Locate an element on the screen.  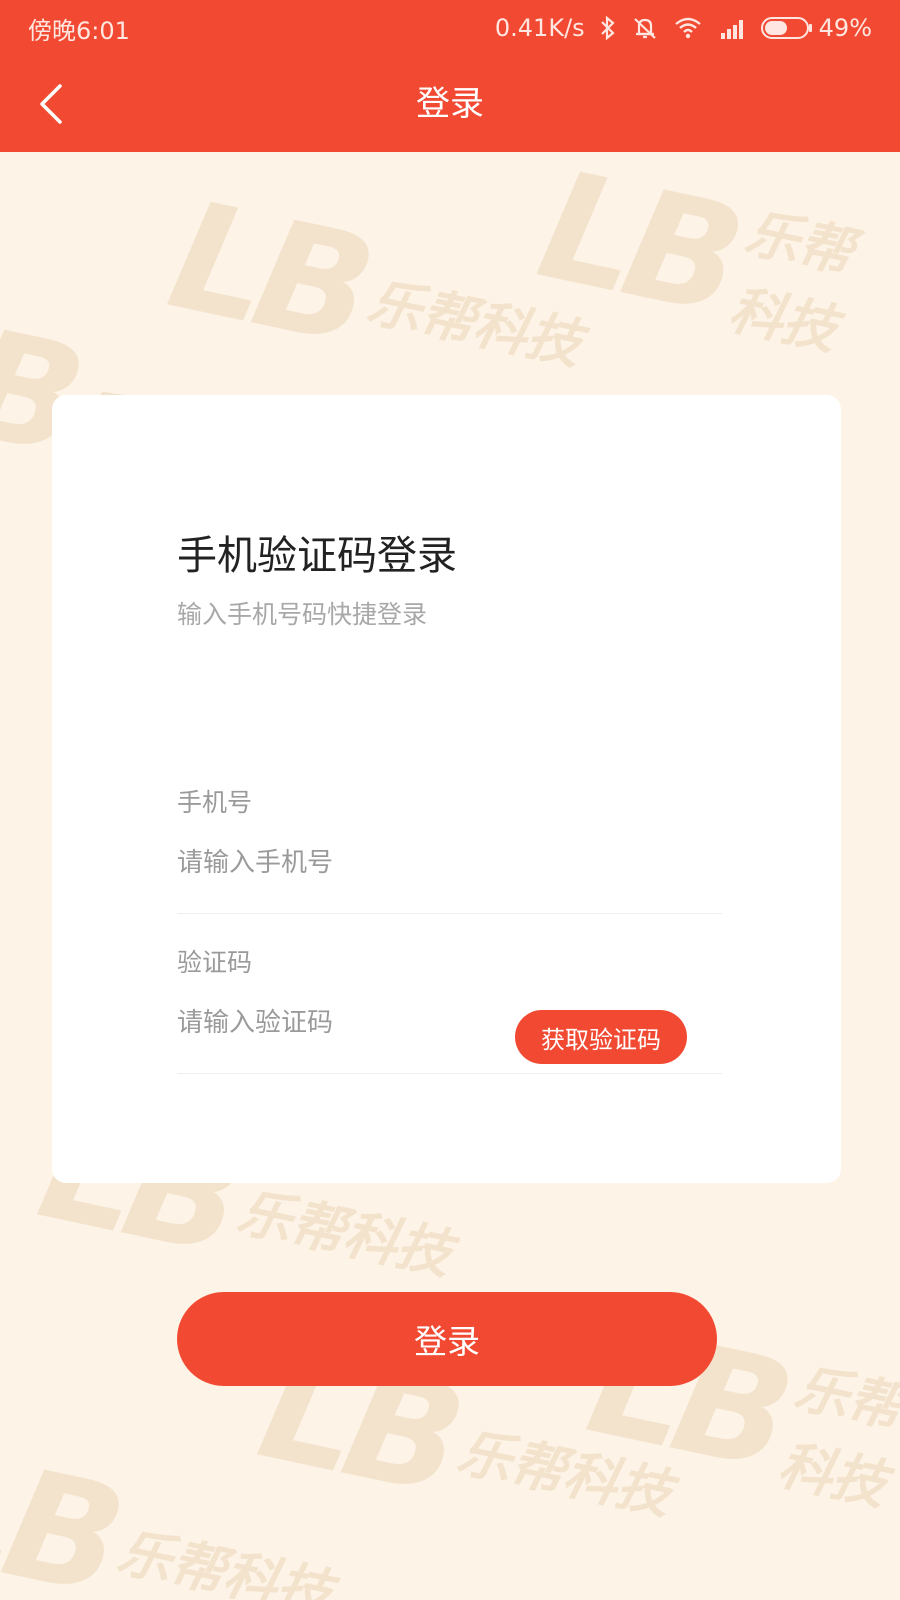
mute-icon is located at coordinates (645, 28).